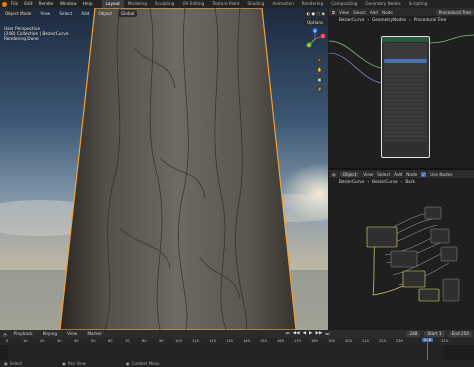 The width and height of the screenshot is (474, 367). What do you see at coordinates (405, 60) in the screenshot?
I see `node-active-field` at bounding box center [405, 60].